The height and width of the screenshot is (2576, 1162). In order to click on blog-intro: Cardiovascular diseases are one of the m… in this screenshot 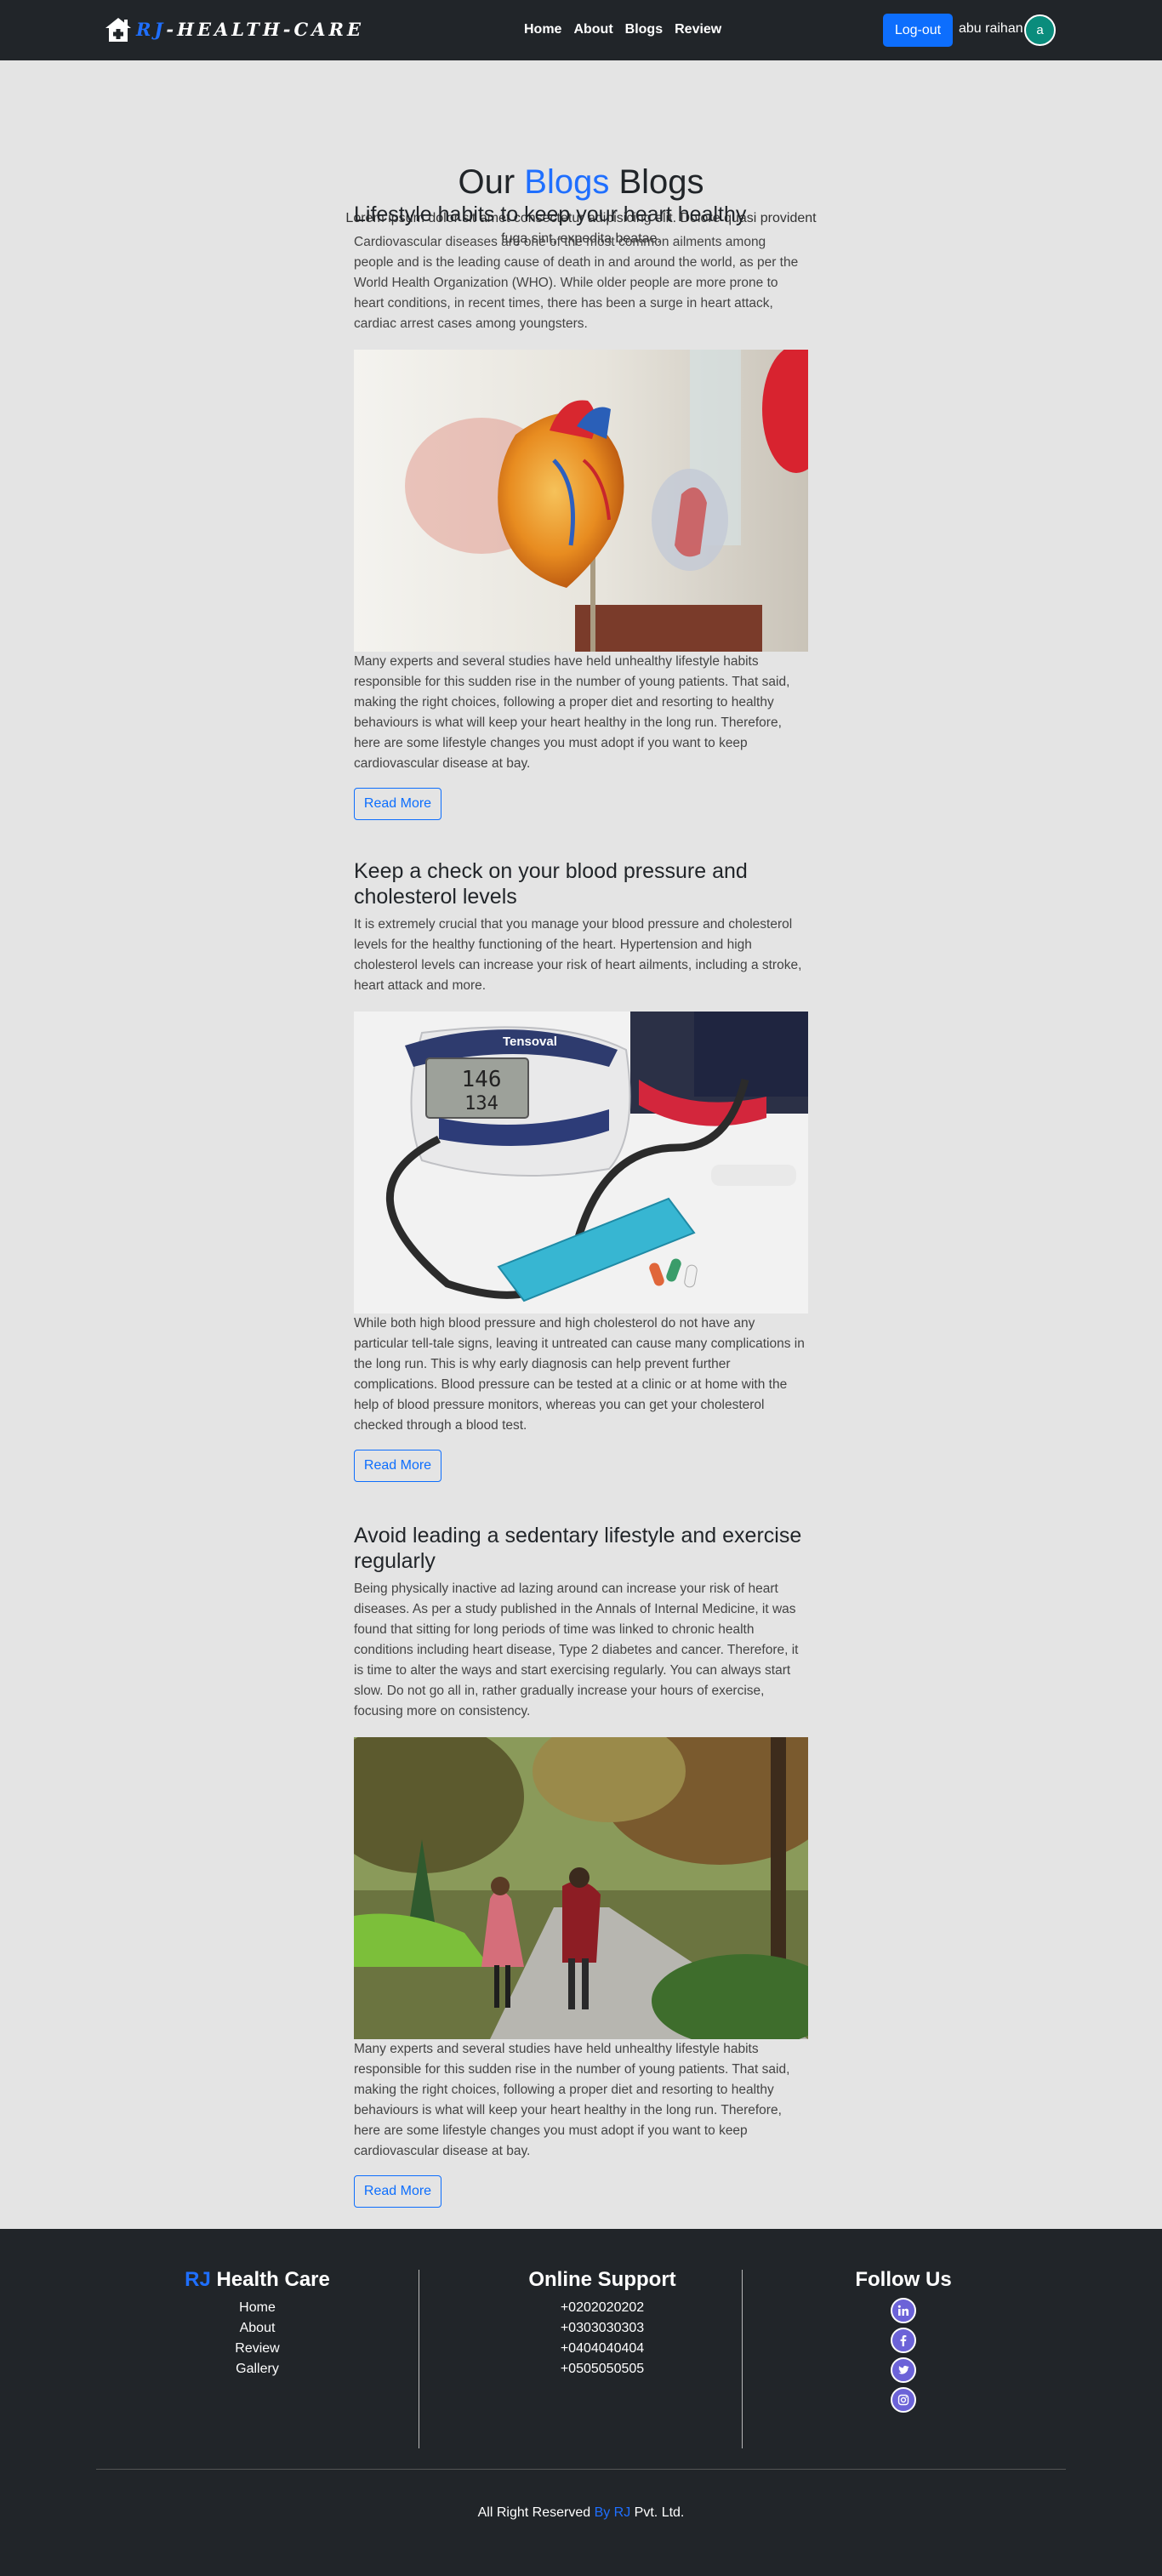, I will do `click(577, 283)`.